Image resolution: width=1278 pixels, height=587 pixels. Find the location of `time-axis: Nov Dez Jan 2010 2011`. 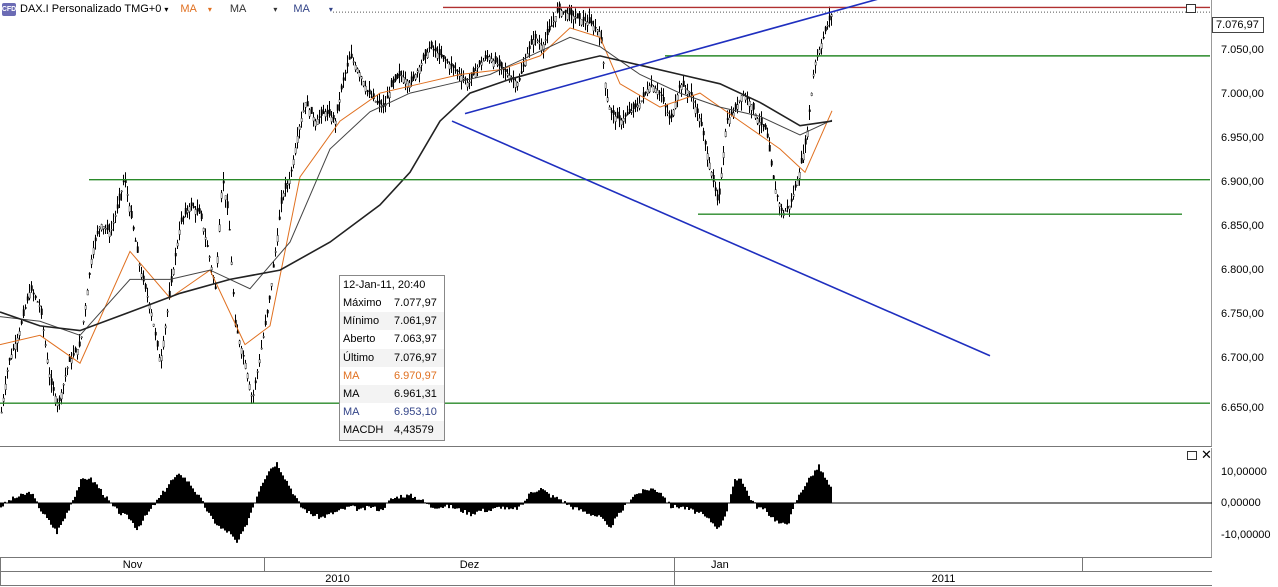

time-axis: Nov Dez Jan 2010 2011 is located at coordinates (639, 572).